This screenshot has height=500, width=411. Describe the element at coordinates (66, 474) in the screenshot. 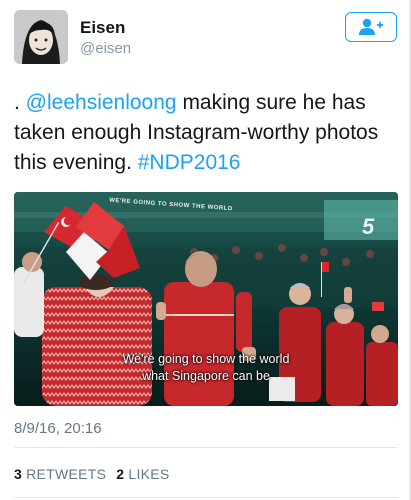

I see `retweets-label: RETWEETS` at that location.